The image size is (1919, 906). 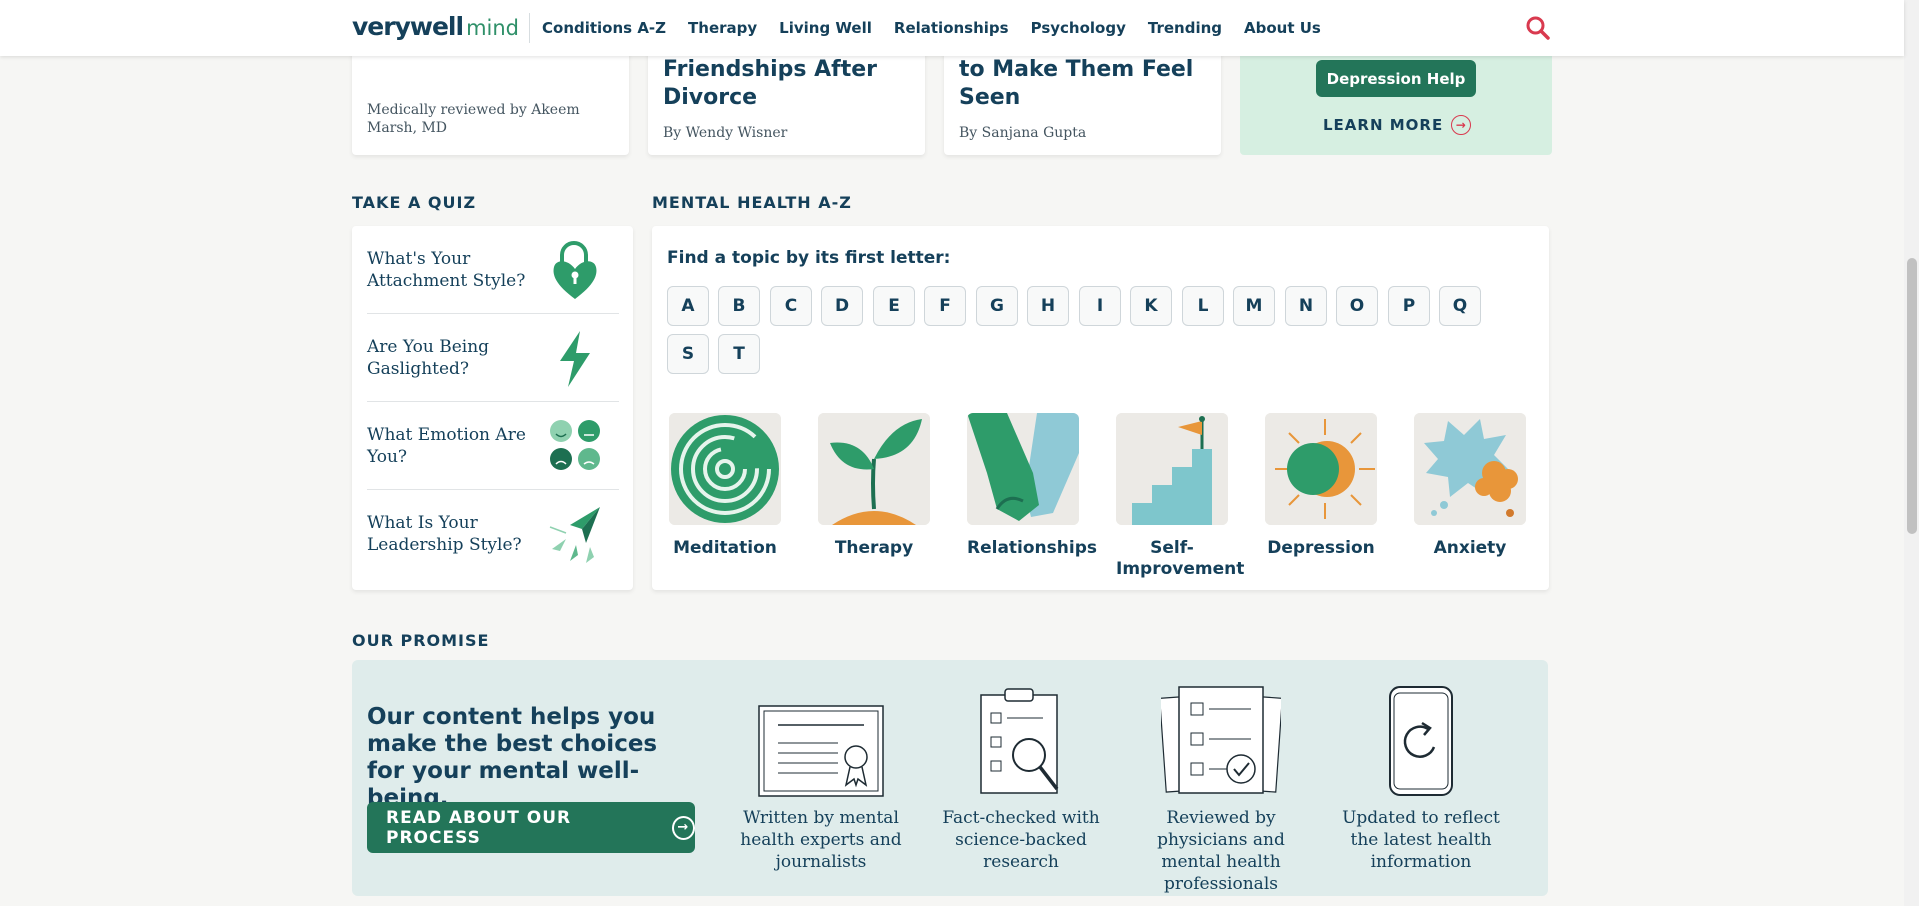 What do you see at coordinates (725, 133) in the screenshot?
I see `article-byline: By Wendy Wisner` at bounding box center [725, 133].